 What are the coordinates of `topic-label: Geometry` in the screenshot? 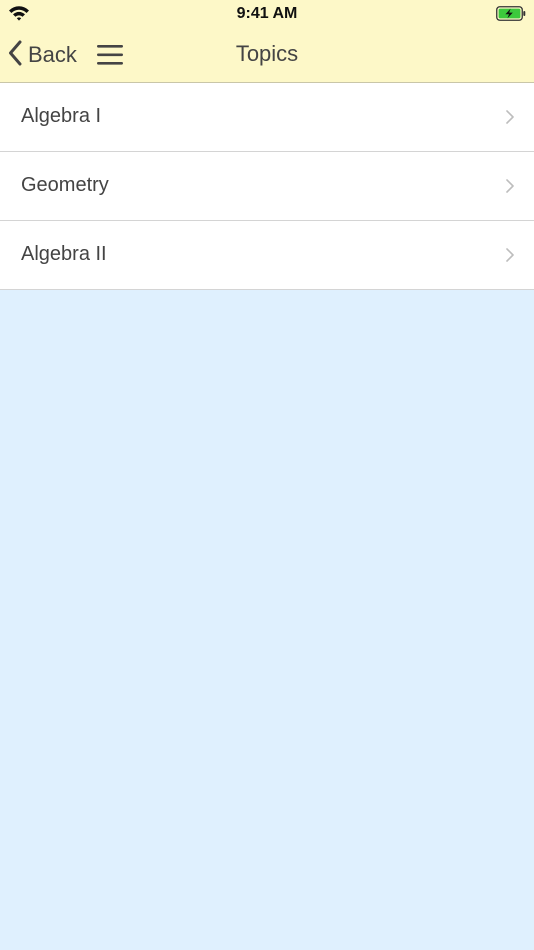 It's located at (65, 185).